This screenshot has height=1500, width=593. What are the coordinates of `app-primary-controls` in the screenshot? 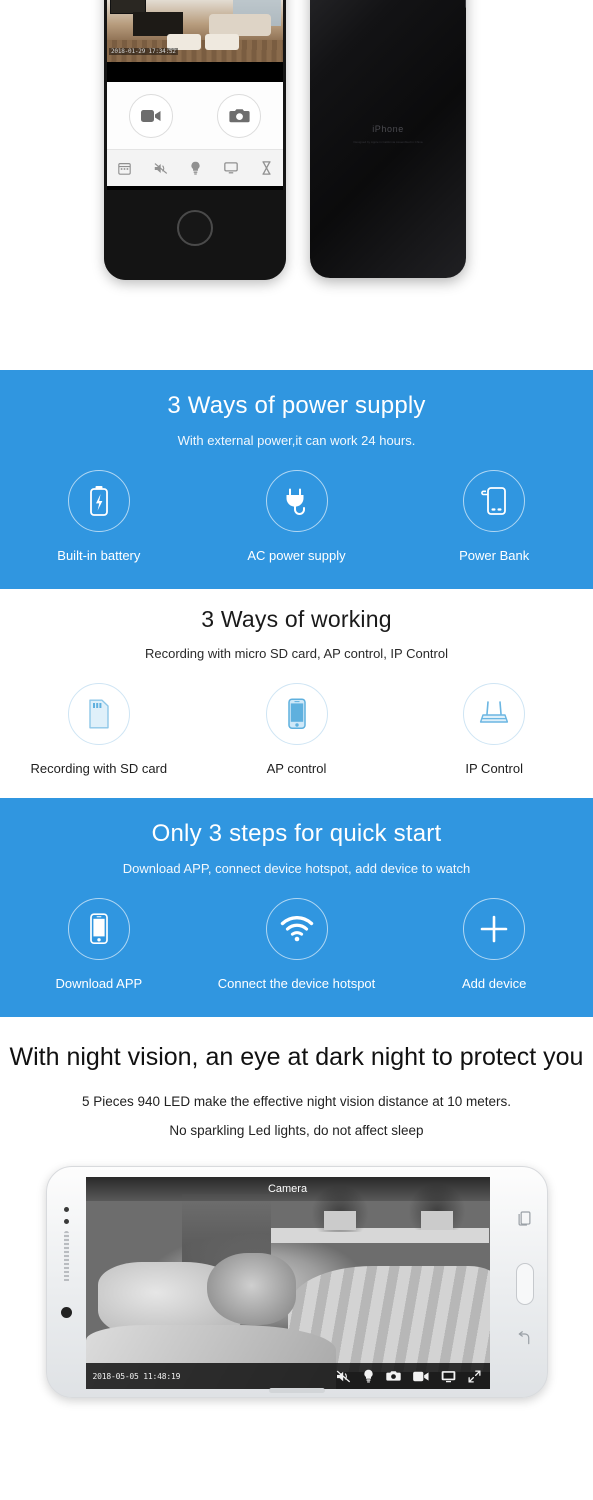 It's located at (195, 116).